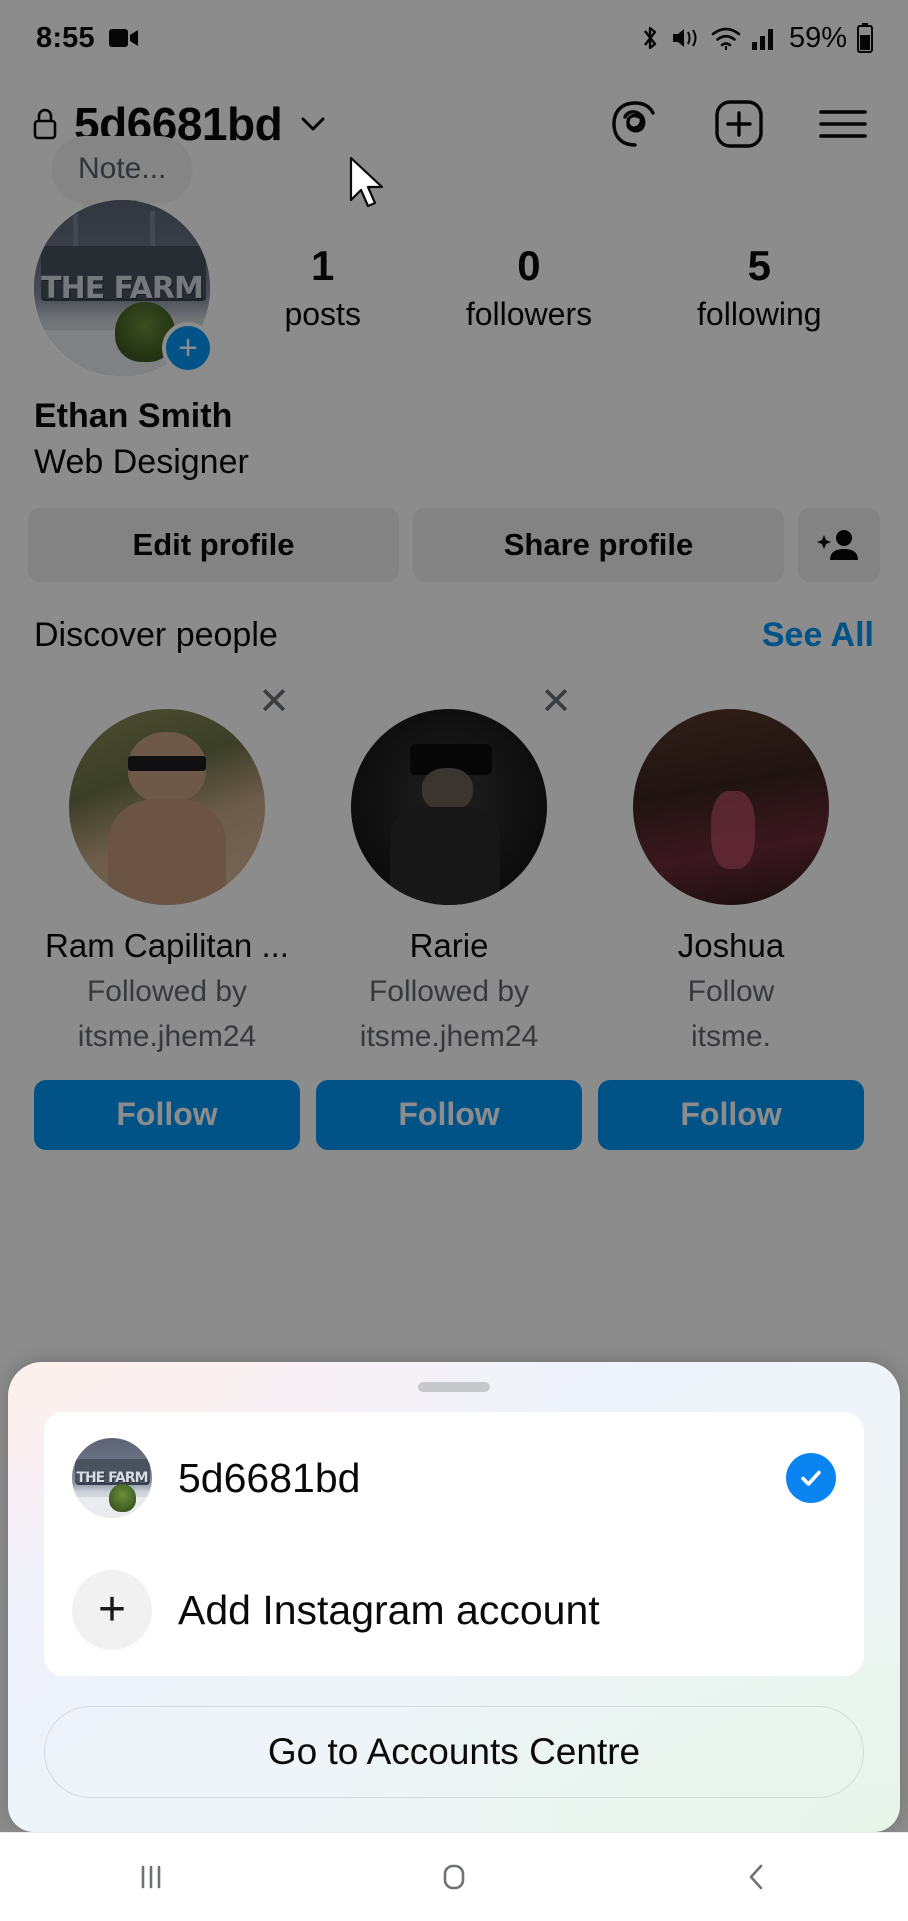 The height and width of the screenshot is (1921, 908). Describe the element at coordinates (447, 789) in the screenshot. I see `avatar-detail-face` at that location.